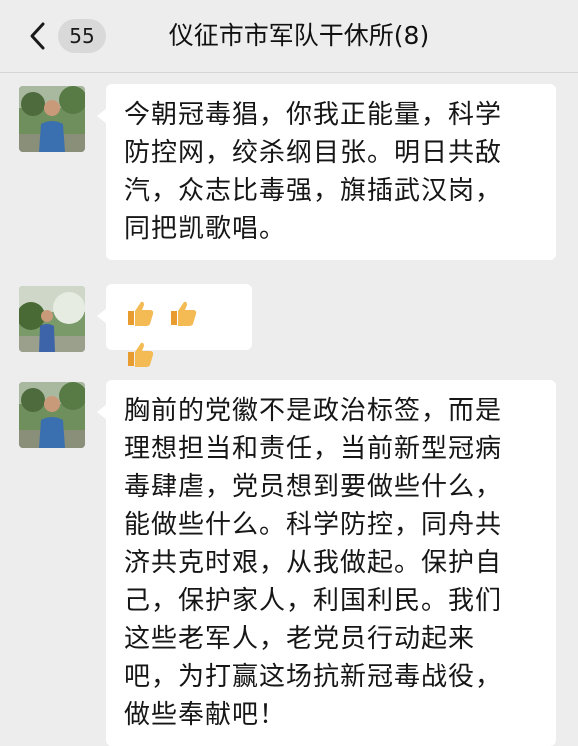 This screenshot has width=578, height=746. Describe the element at coordinates (313, 449) in the screenshot. I see `message-line: 理想担当和责任，当前新型冠病` at that location.